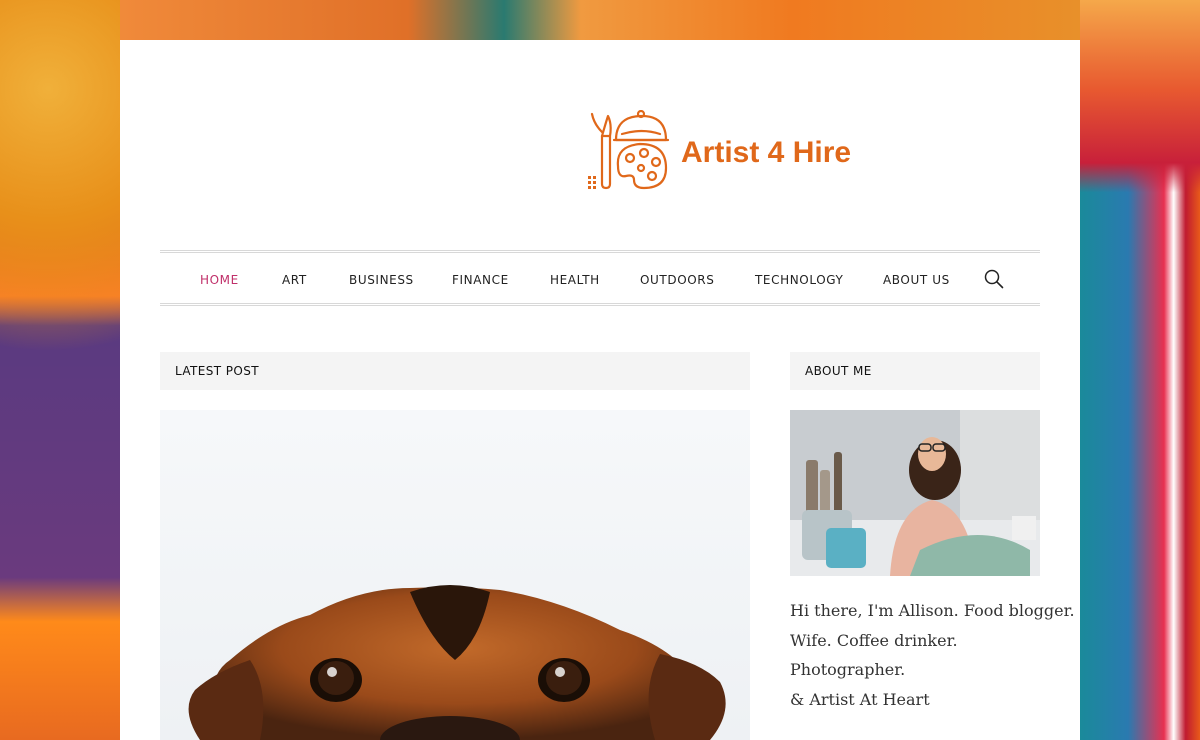 The image size is (1200, 740). Describe the element at coordinates (1140, 370) in the screenshot. I see `background-painting-right` at that location.